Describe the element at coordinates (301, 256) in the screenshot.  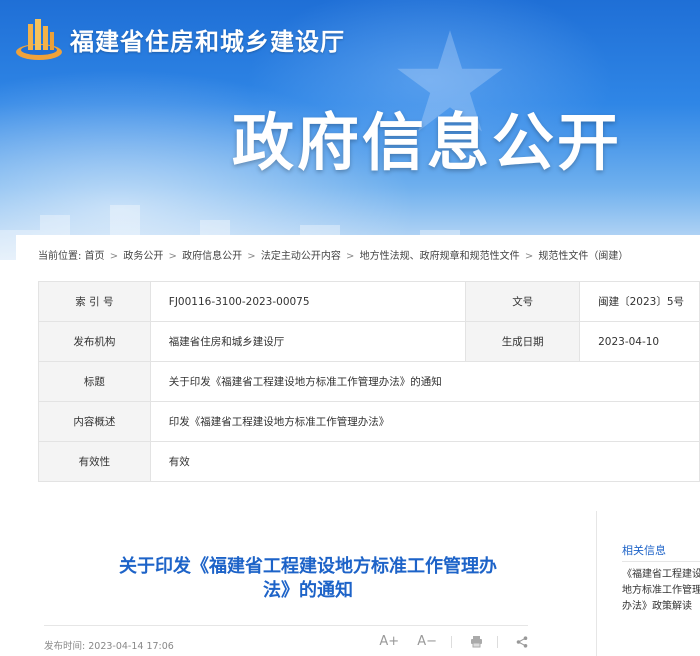
I see `breadcrumb-statutory: 法定主动公开内容` at that location.